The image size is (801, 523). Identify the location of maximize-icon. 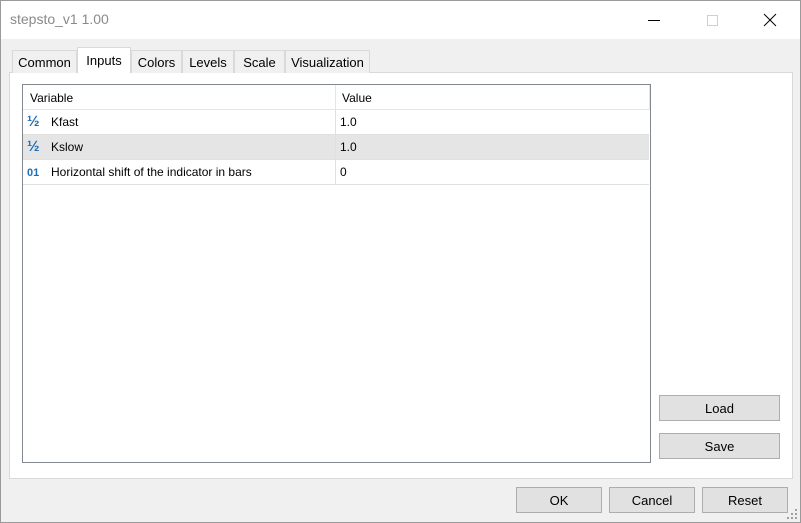
(712, 20).